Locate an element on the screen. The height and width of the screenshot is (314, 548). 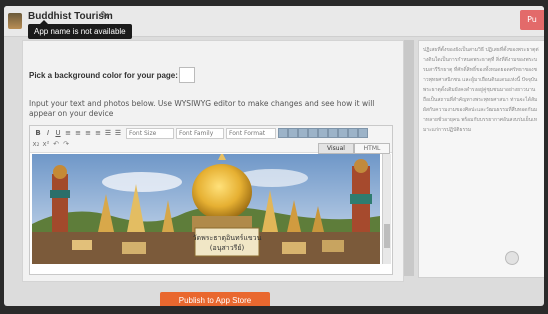
align-left-icon: ≡ is located at coordinates (78, 133).